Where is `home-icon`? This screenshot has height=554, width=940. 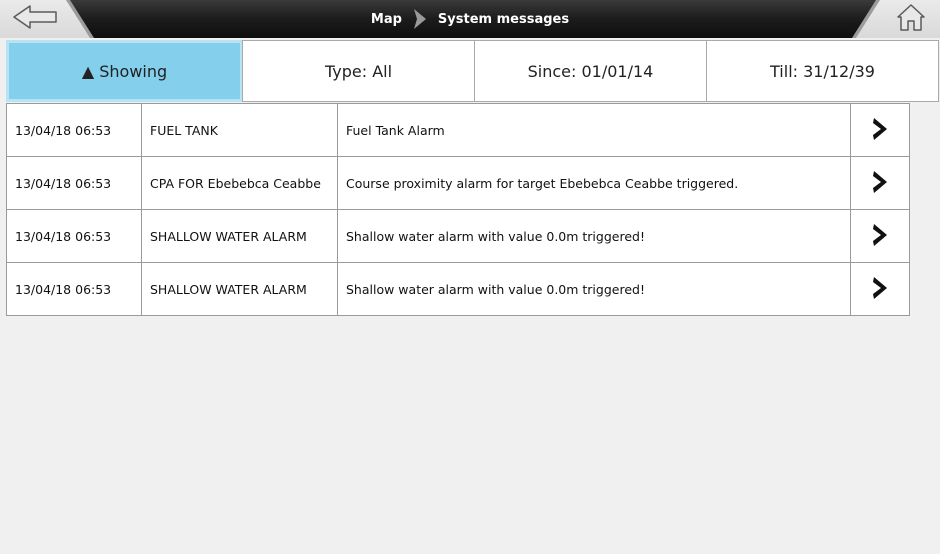
home-icon is located at coordinates (911, 19).